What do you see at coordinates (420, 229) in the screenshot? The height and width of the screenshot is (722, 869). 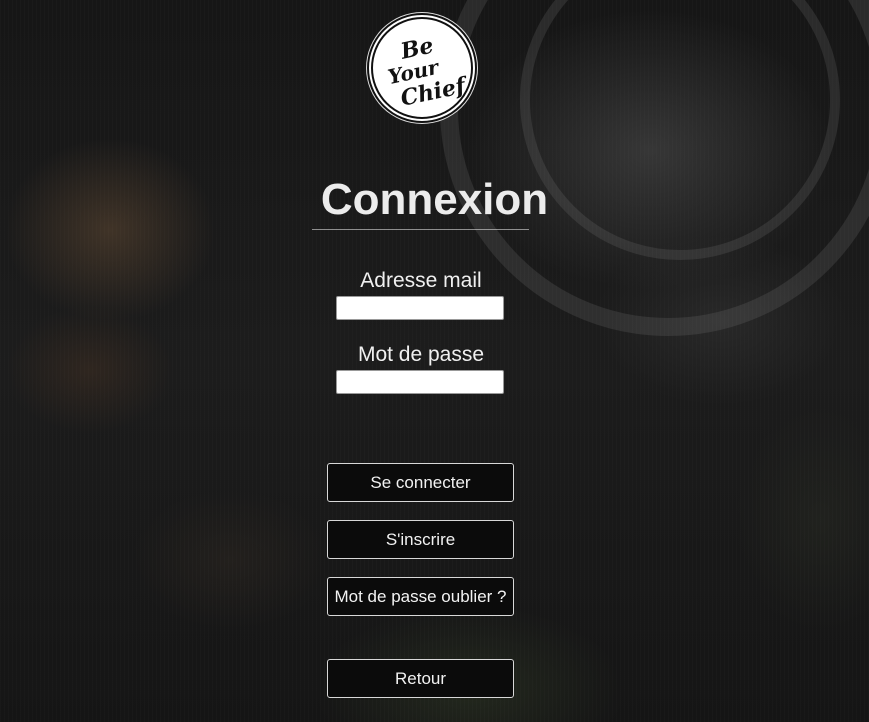 I see `title-divider` at bounding box center [420, 229].